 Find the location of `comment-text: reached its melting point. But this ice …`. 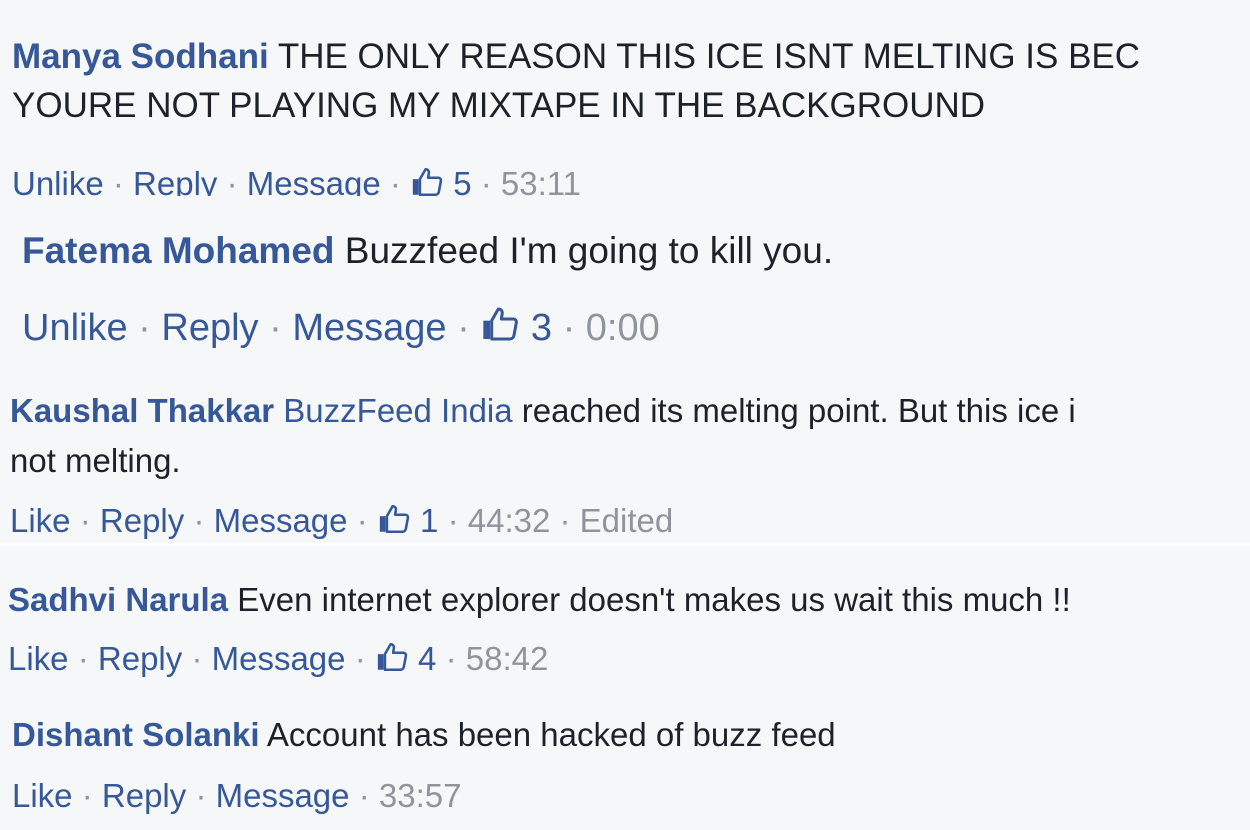

comment-text: reached its melting point. But this ice … is located at coordinates (798, 410).